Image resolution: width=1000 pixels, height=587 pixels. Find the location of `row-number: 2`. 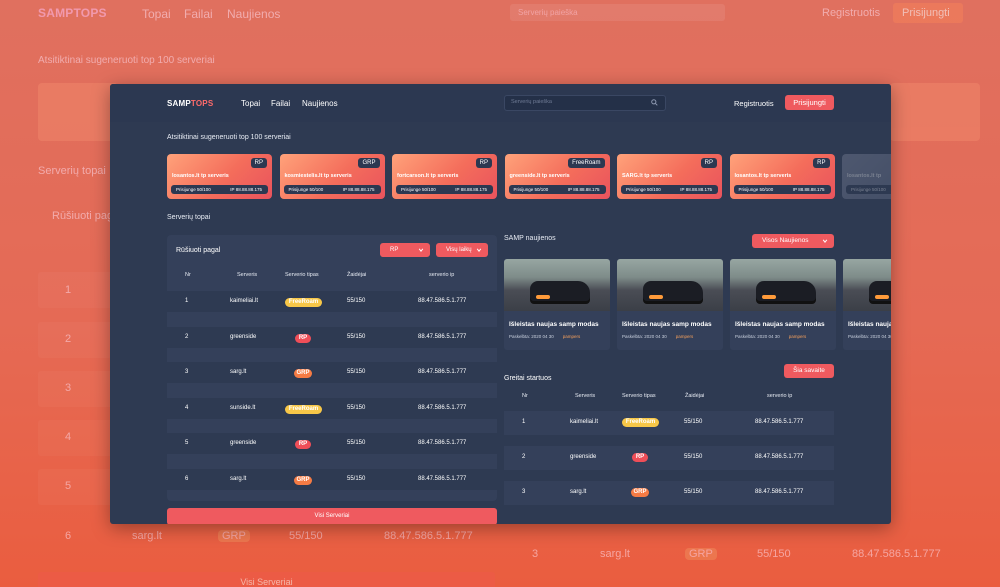

row-number: 2 is located at coordinates (187, 336).